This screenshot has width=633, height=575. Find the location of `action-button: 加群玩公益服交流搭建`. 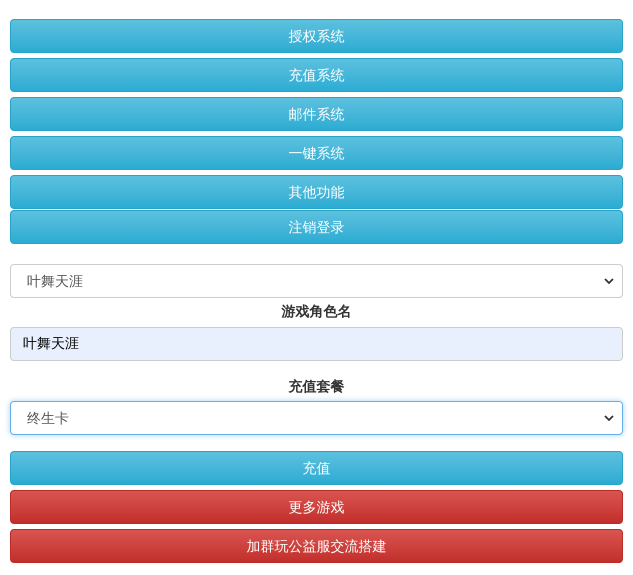

action-button: 加群玩公益服交流搭建 is located at coordinates (316, 546).